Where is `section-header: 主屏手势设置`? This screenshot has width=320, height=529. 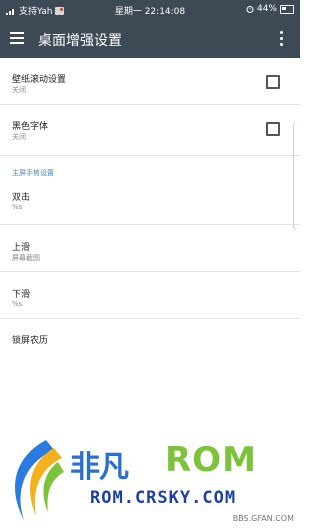
section-header: 主屏手势设置 is located at coordinates (33, 173).